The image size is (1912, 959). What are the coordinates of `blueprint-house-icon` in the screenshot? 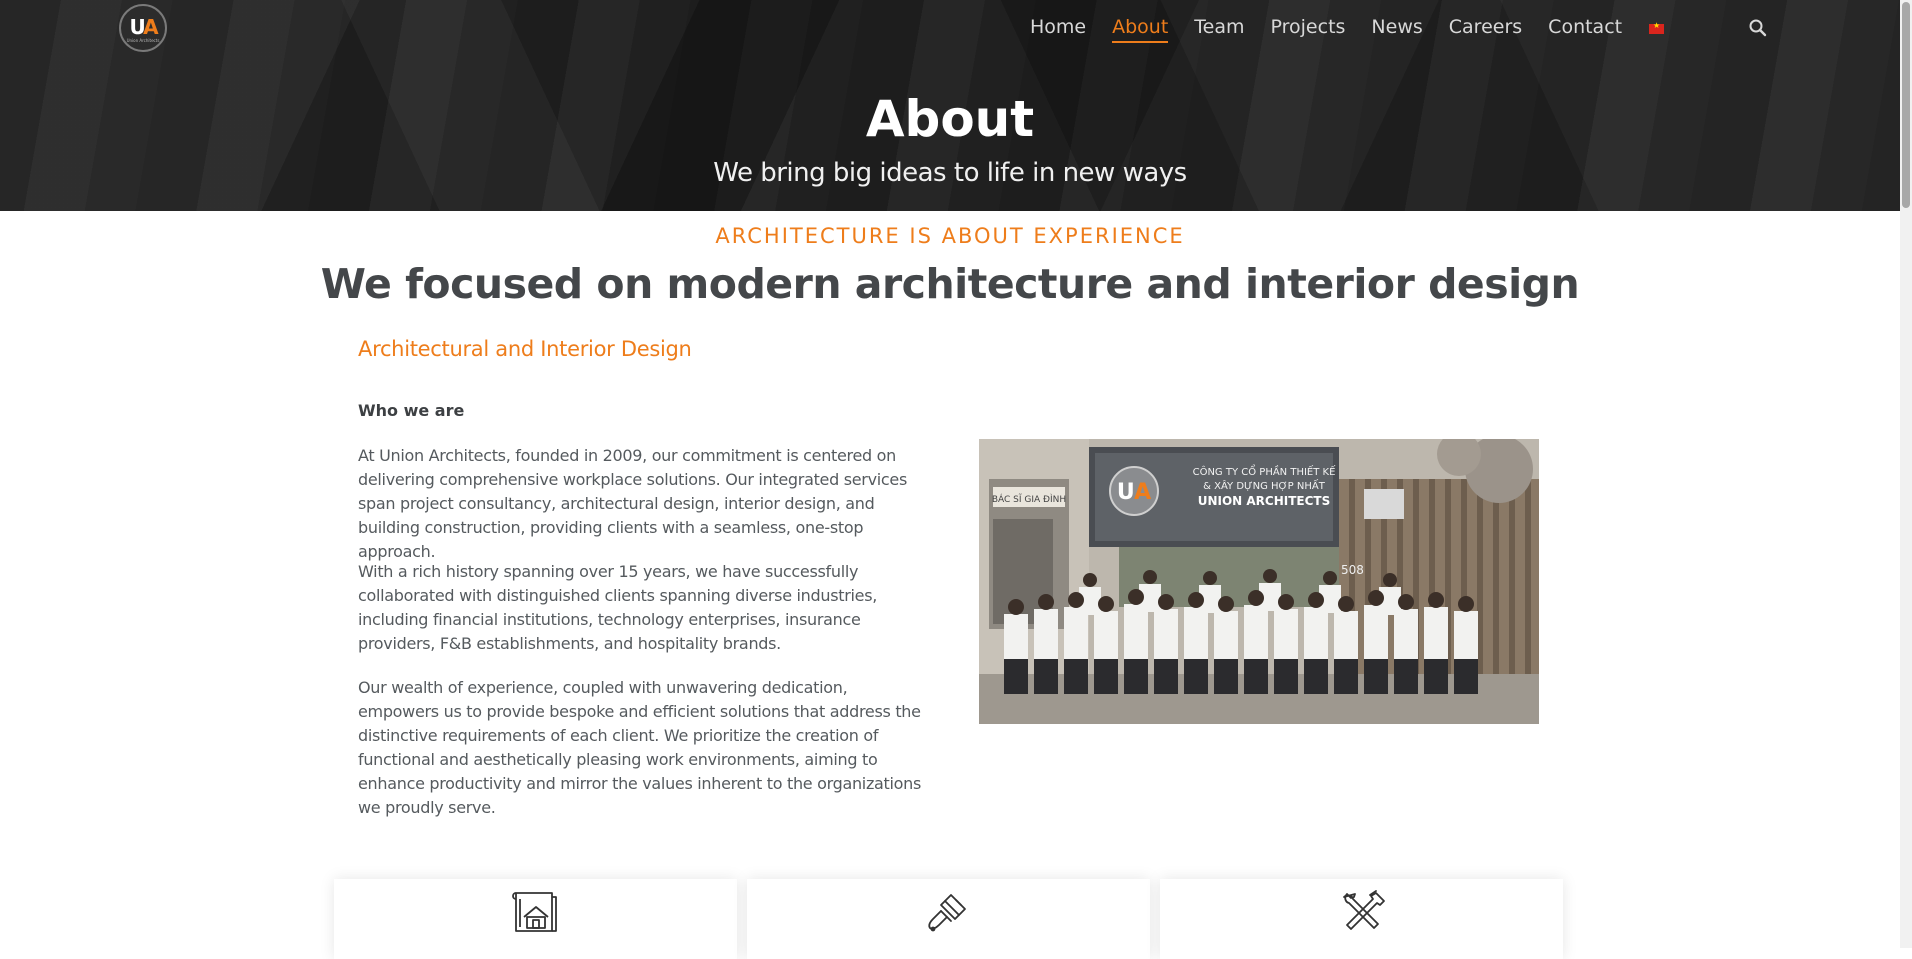 It's located at (534, 912).